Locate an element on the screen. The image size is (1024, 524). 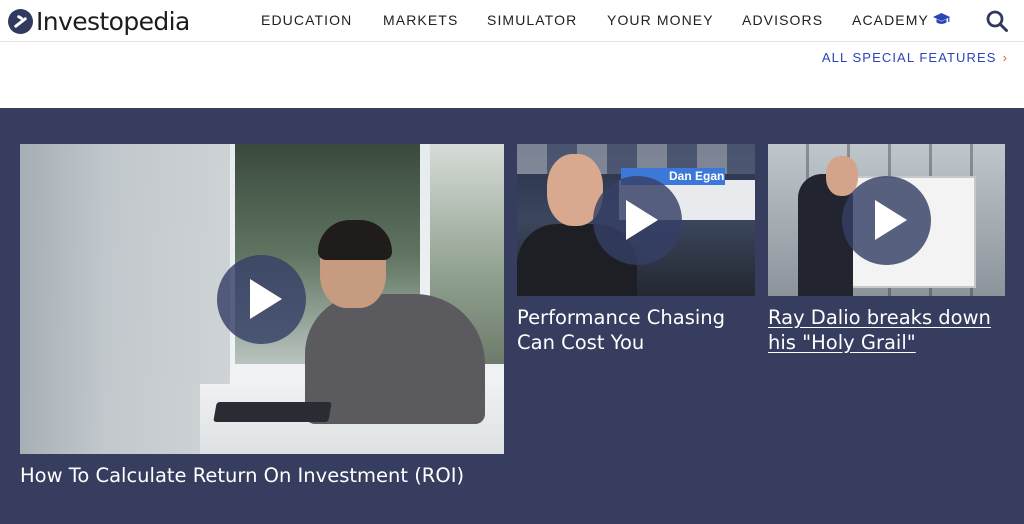
all-special-features-link: ALL SPECIAL FEATURES › is located at coordinates (915, 57).